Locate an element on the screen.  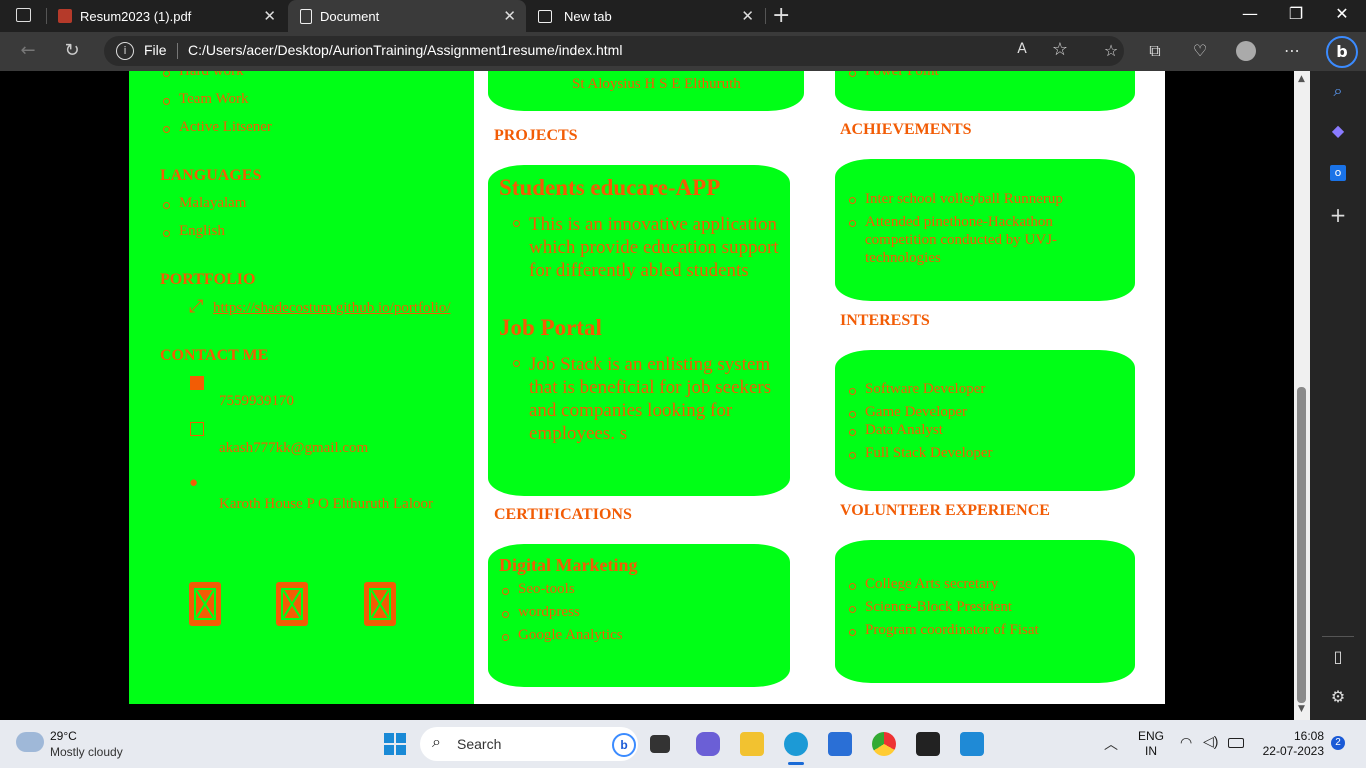
back-icon: ← is located at coordinates (28, 50).